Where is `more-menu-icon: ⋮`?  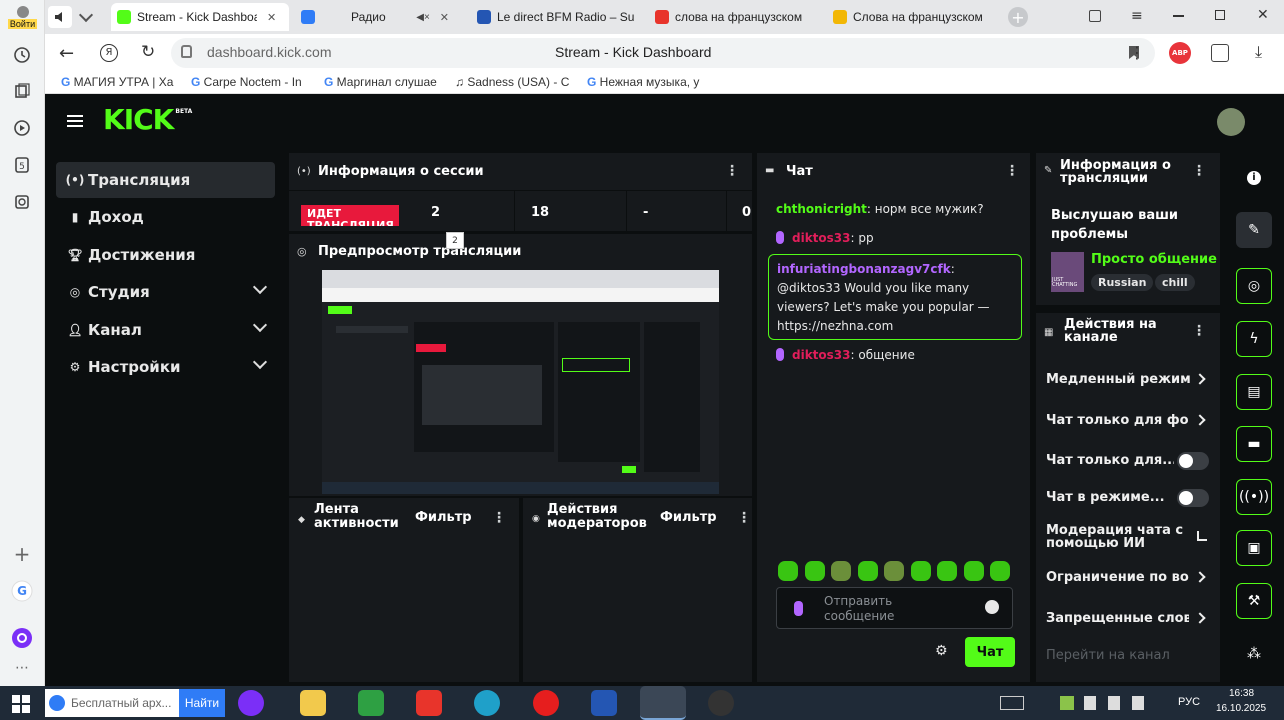
more-menu-icon: ⋮ is located at coordinates (1137, 52).